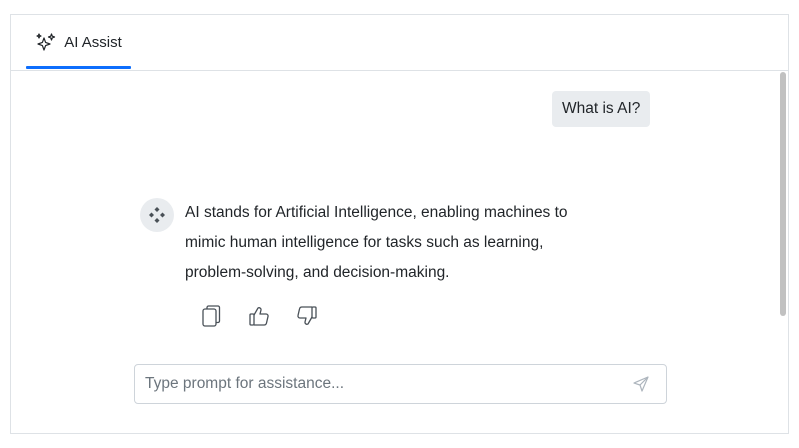 The image size is (799, 448). I want to click on tab-ai-assist: AI Assist, so click(78, 42).